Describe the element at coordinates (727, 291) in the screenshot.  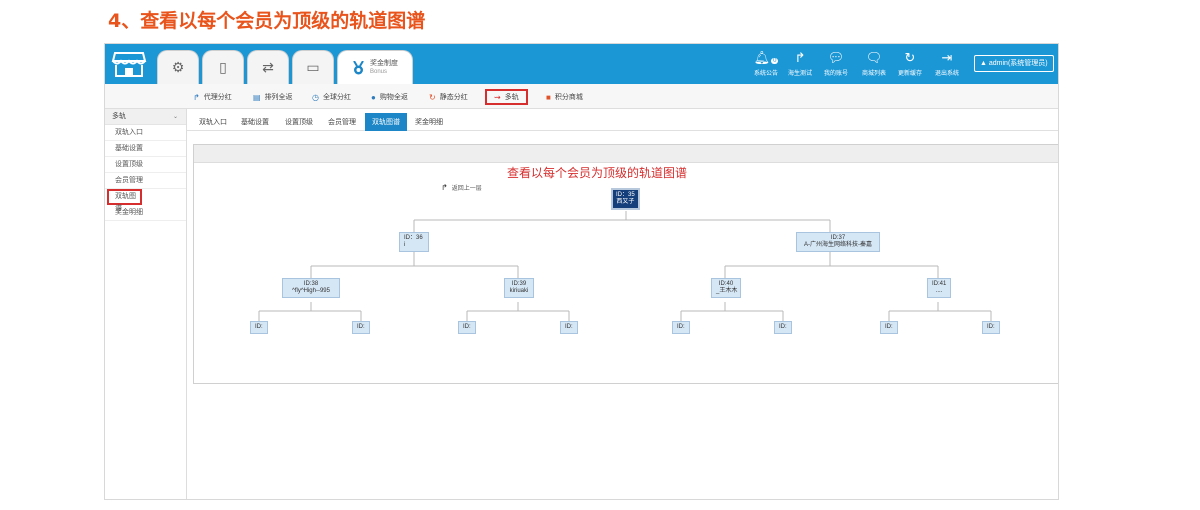
I see `node-name: _王木木` at that location.